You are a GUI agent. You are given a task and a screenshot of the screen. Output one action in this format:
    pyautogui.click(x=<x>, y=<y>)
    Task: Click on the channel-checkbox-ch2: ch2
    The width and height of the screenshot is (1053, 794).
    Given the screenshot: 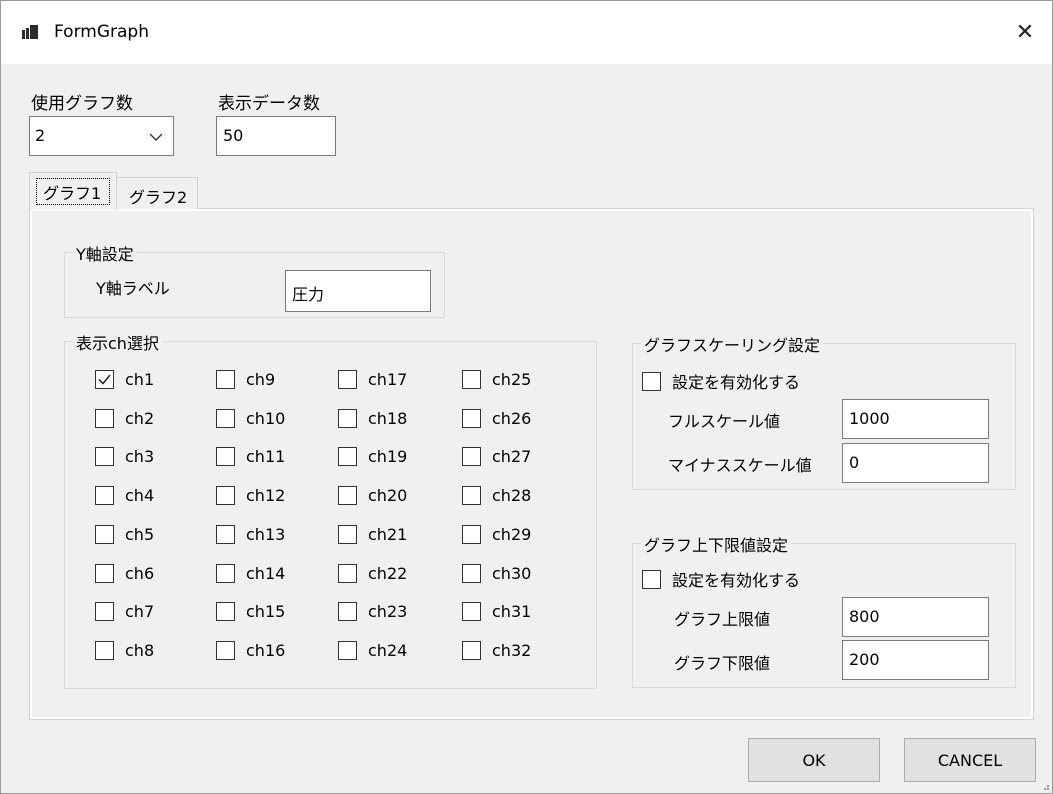 What is the action you would take?
    pyautogui.click(x=124, y=418)
    